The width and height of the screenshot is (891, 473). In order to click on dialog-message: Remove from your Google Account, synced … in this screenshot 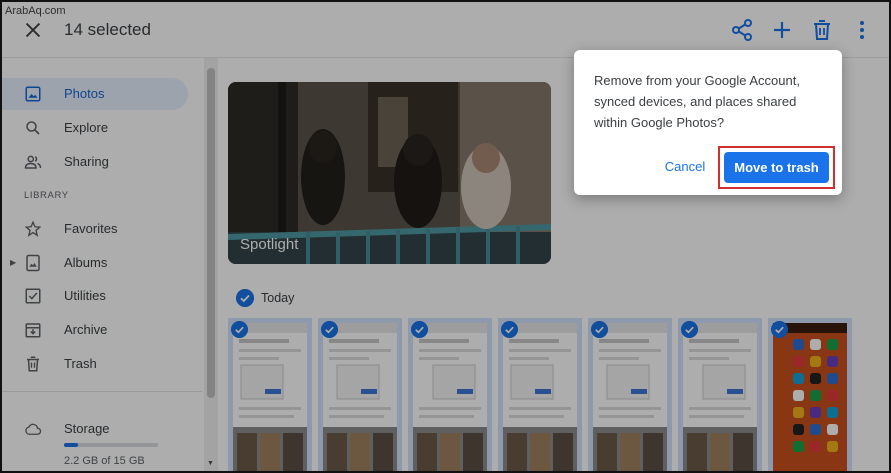, I will do `click(697, 101)`.